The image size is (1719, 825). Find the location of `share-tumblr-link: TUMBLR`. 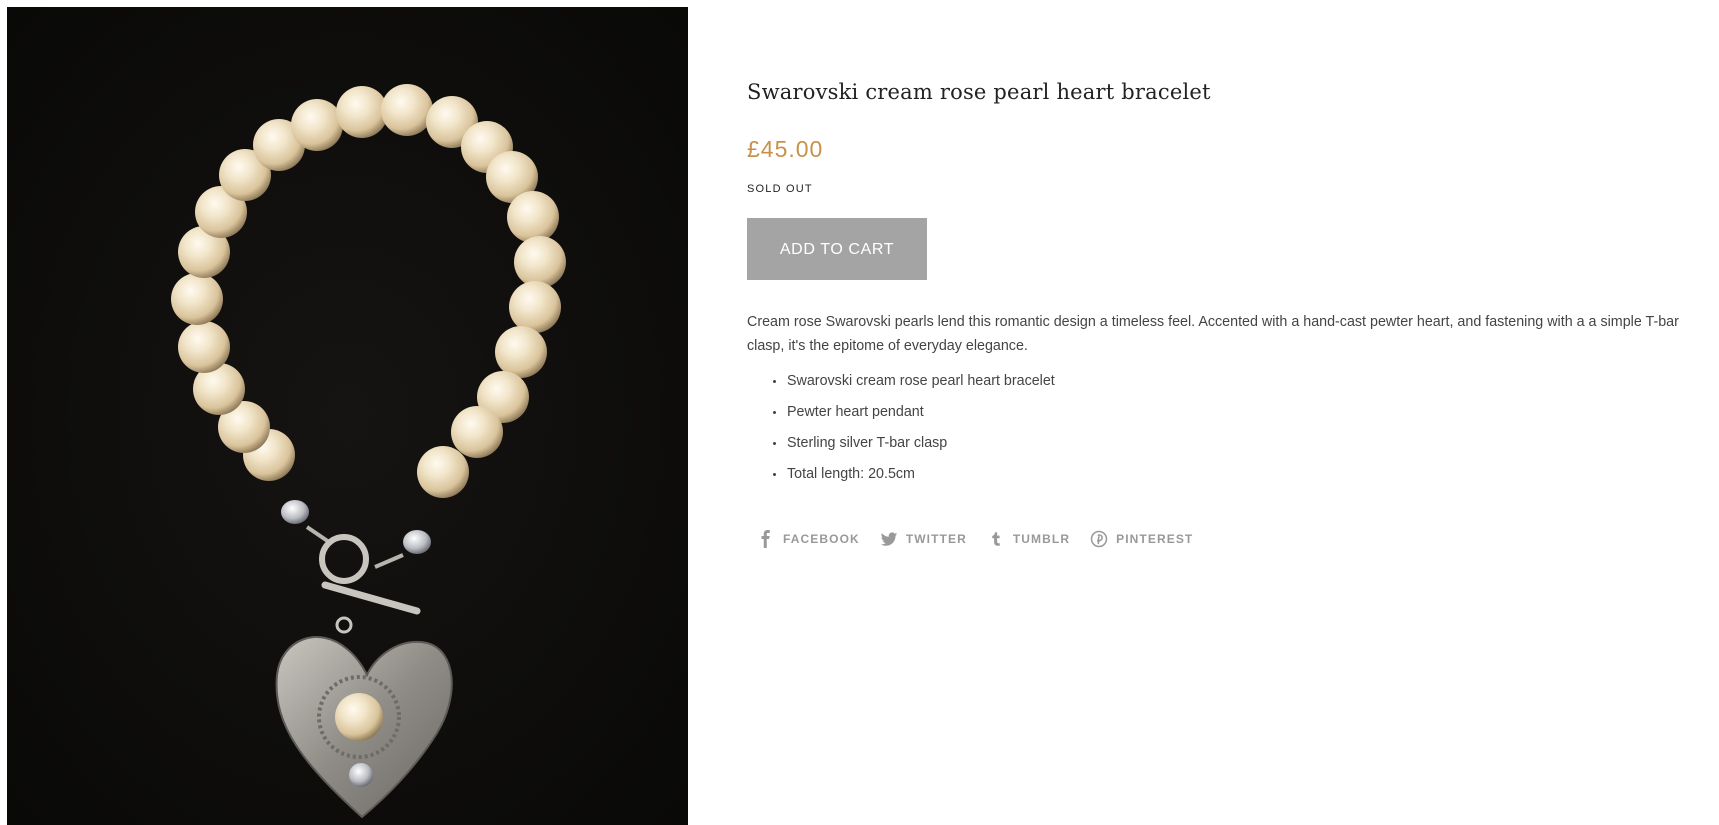

share-tumblr-link: TUMBLR is located at coordinates (1028, 539).